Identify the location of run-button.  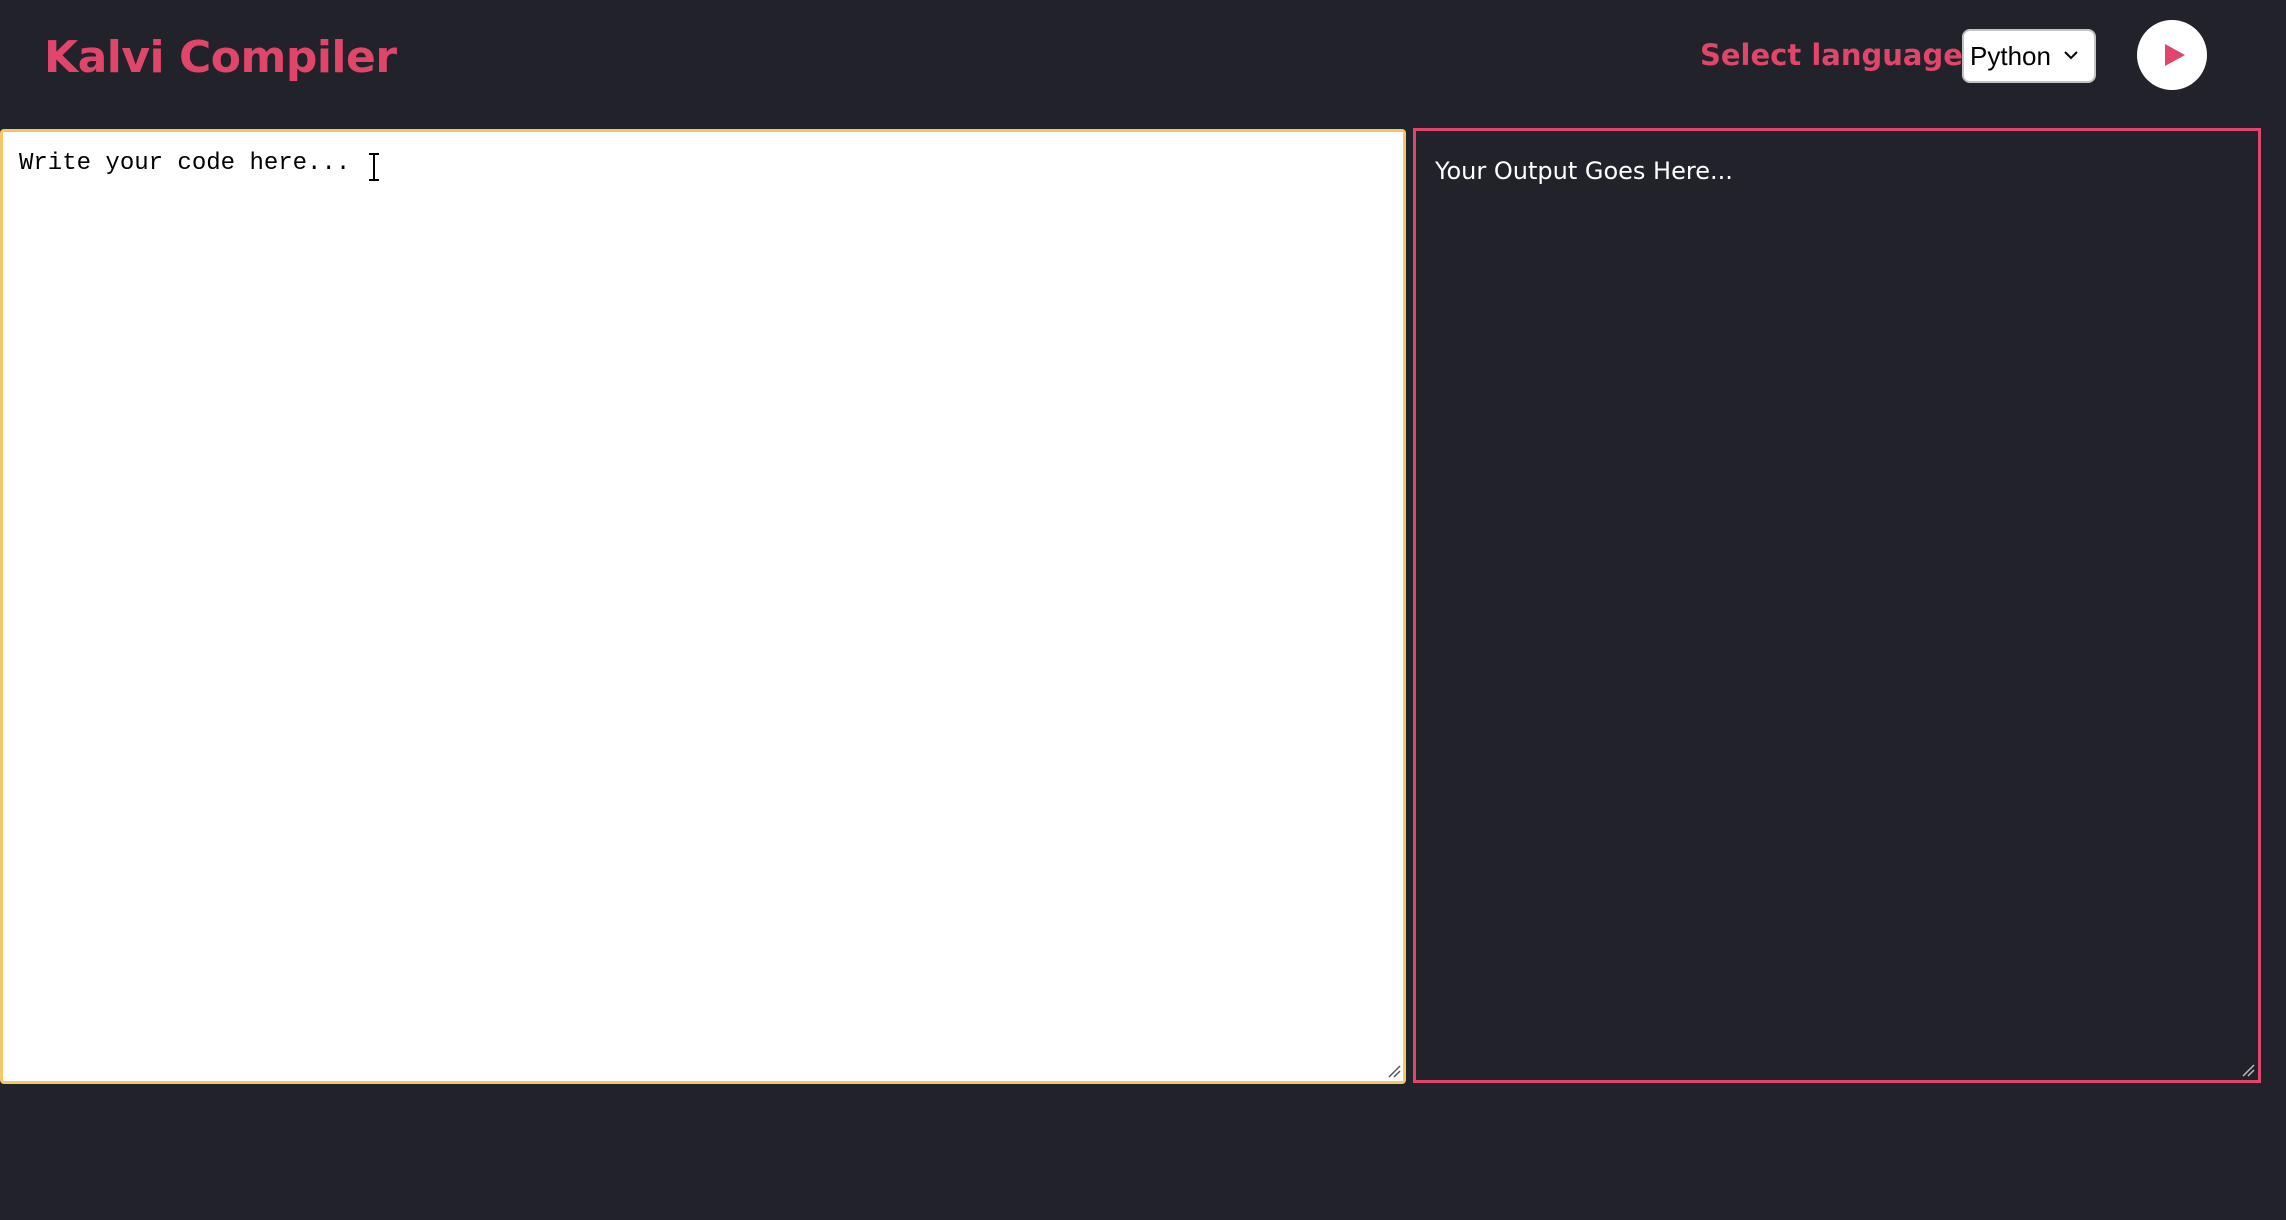
(2172, 55).